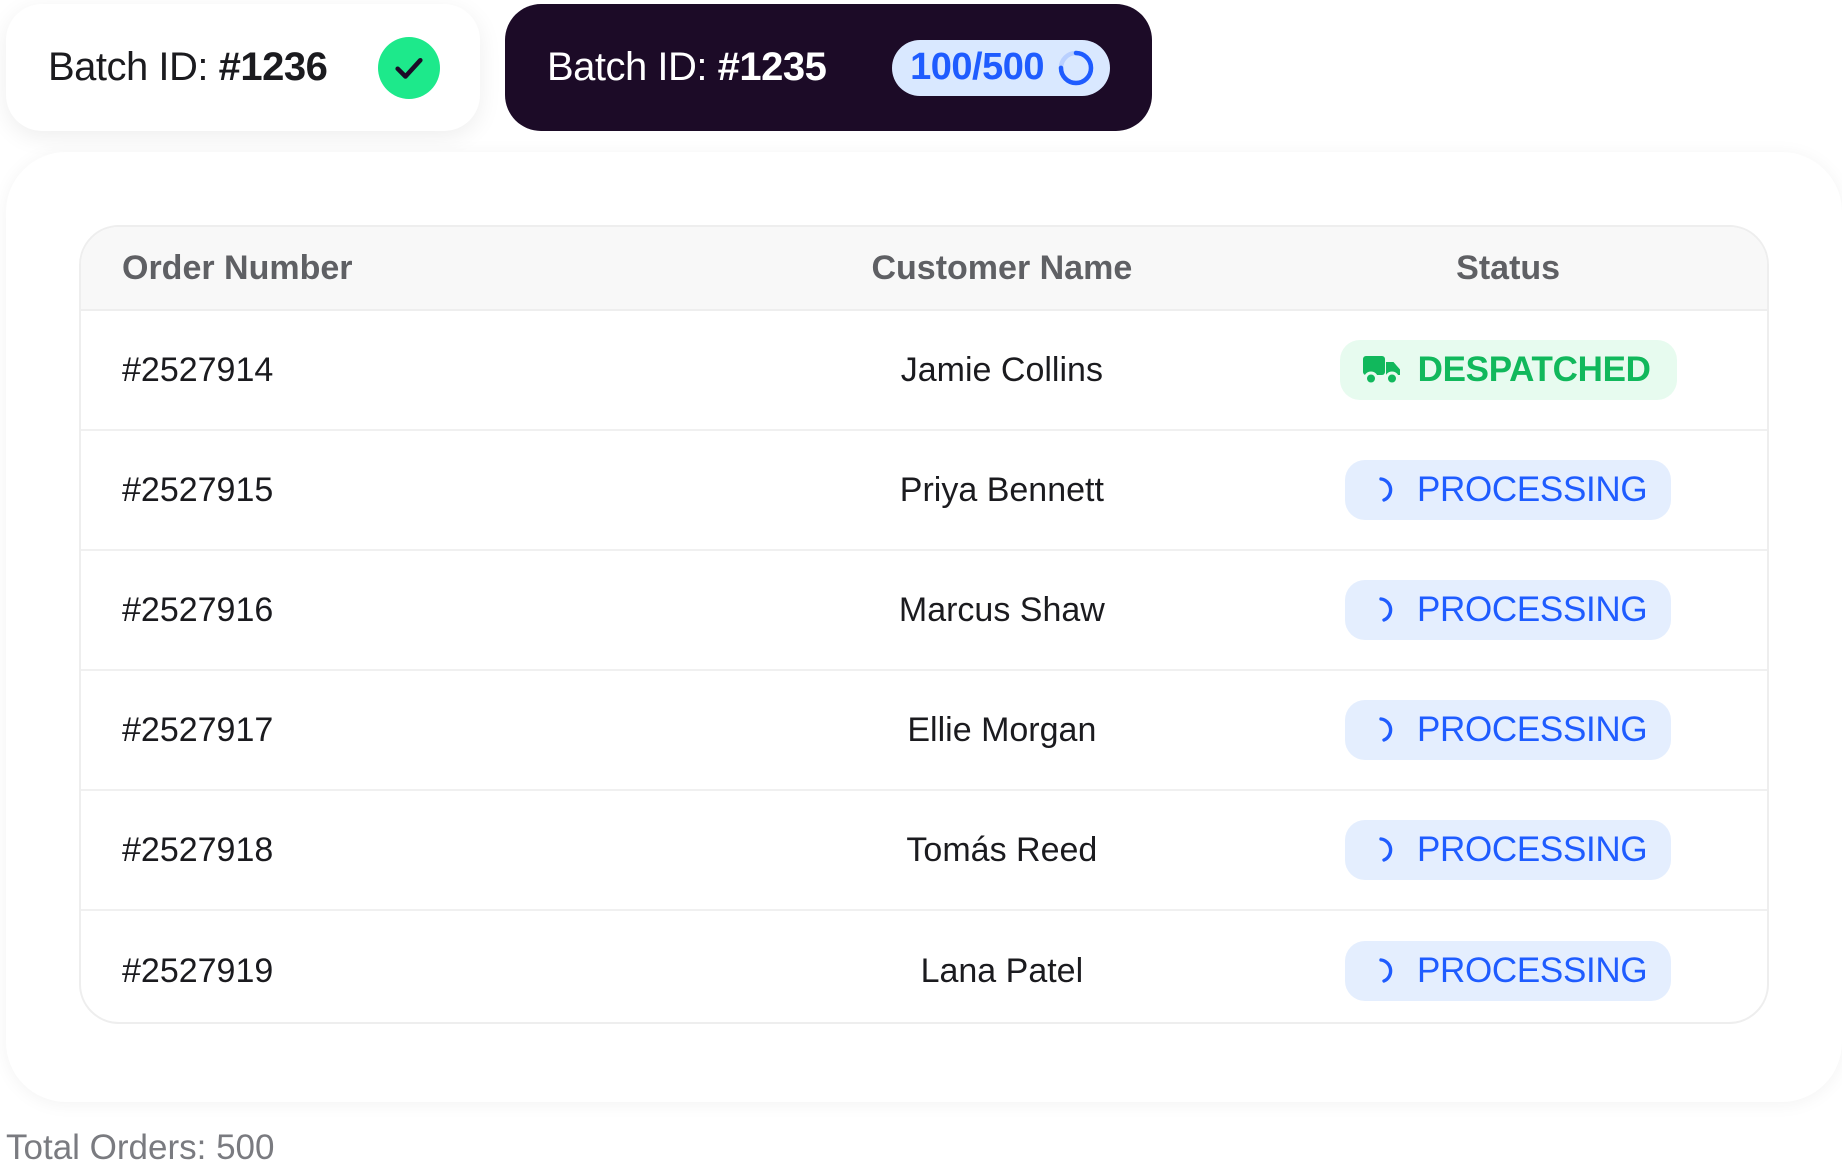 Image resolution: width=1842 pixels, height=1173 pixels. I want to click on batch-id-label: Batch ID: #1236, so click(188, 67).